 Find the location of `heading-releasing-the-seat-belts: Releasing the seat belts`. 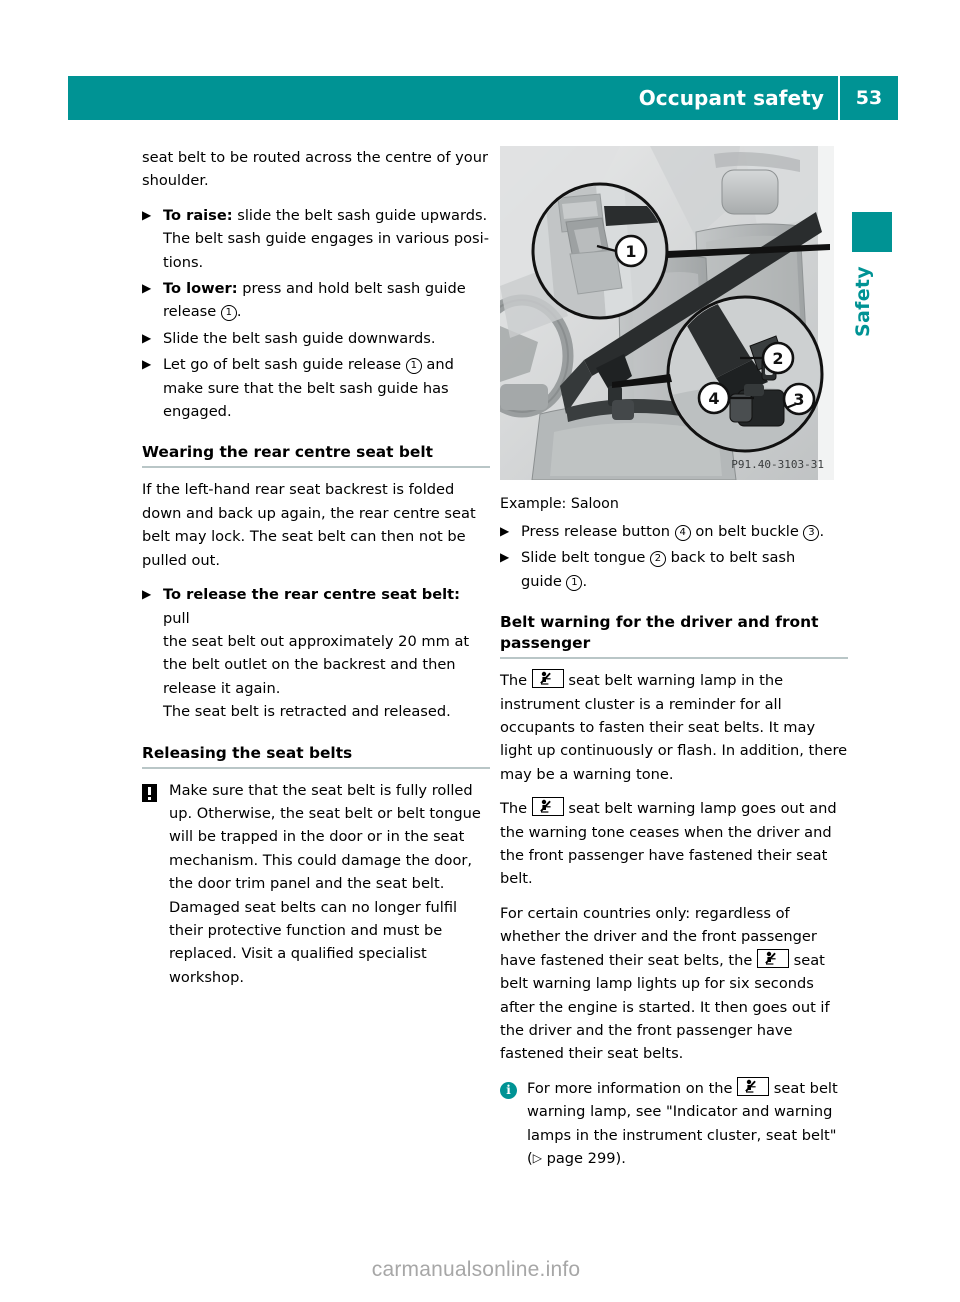

heading-releasing-the-seat-belts: Releasing the seat belts is located at coordinates (247, 752).